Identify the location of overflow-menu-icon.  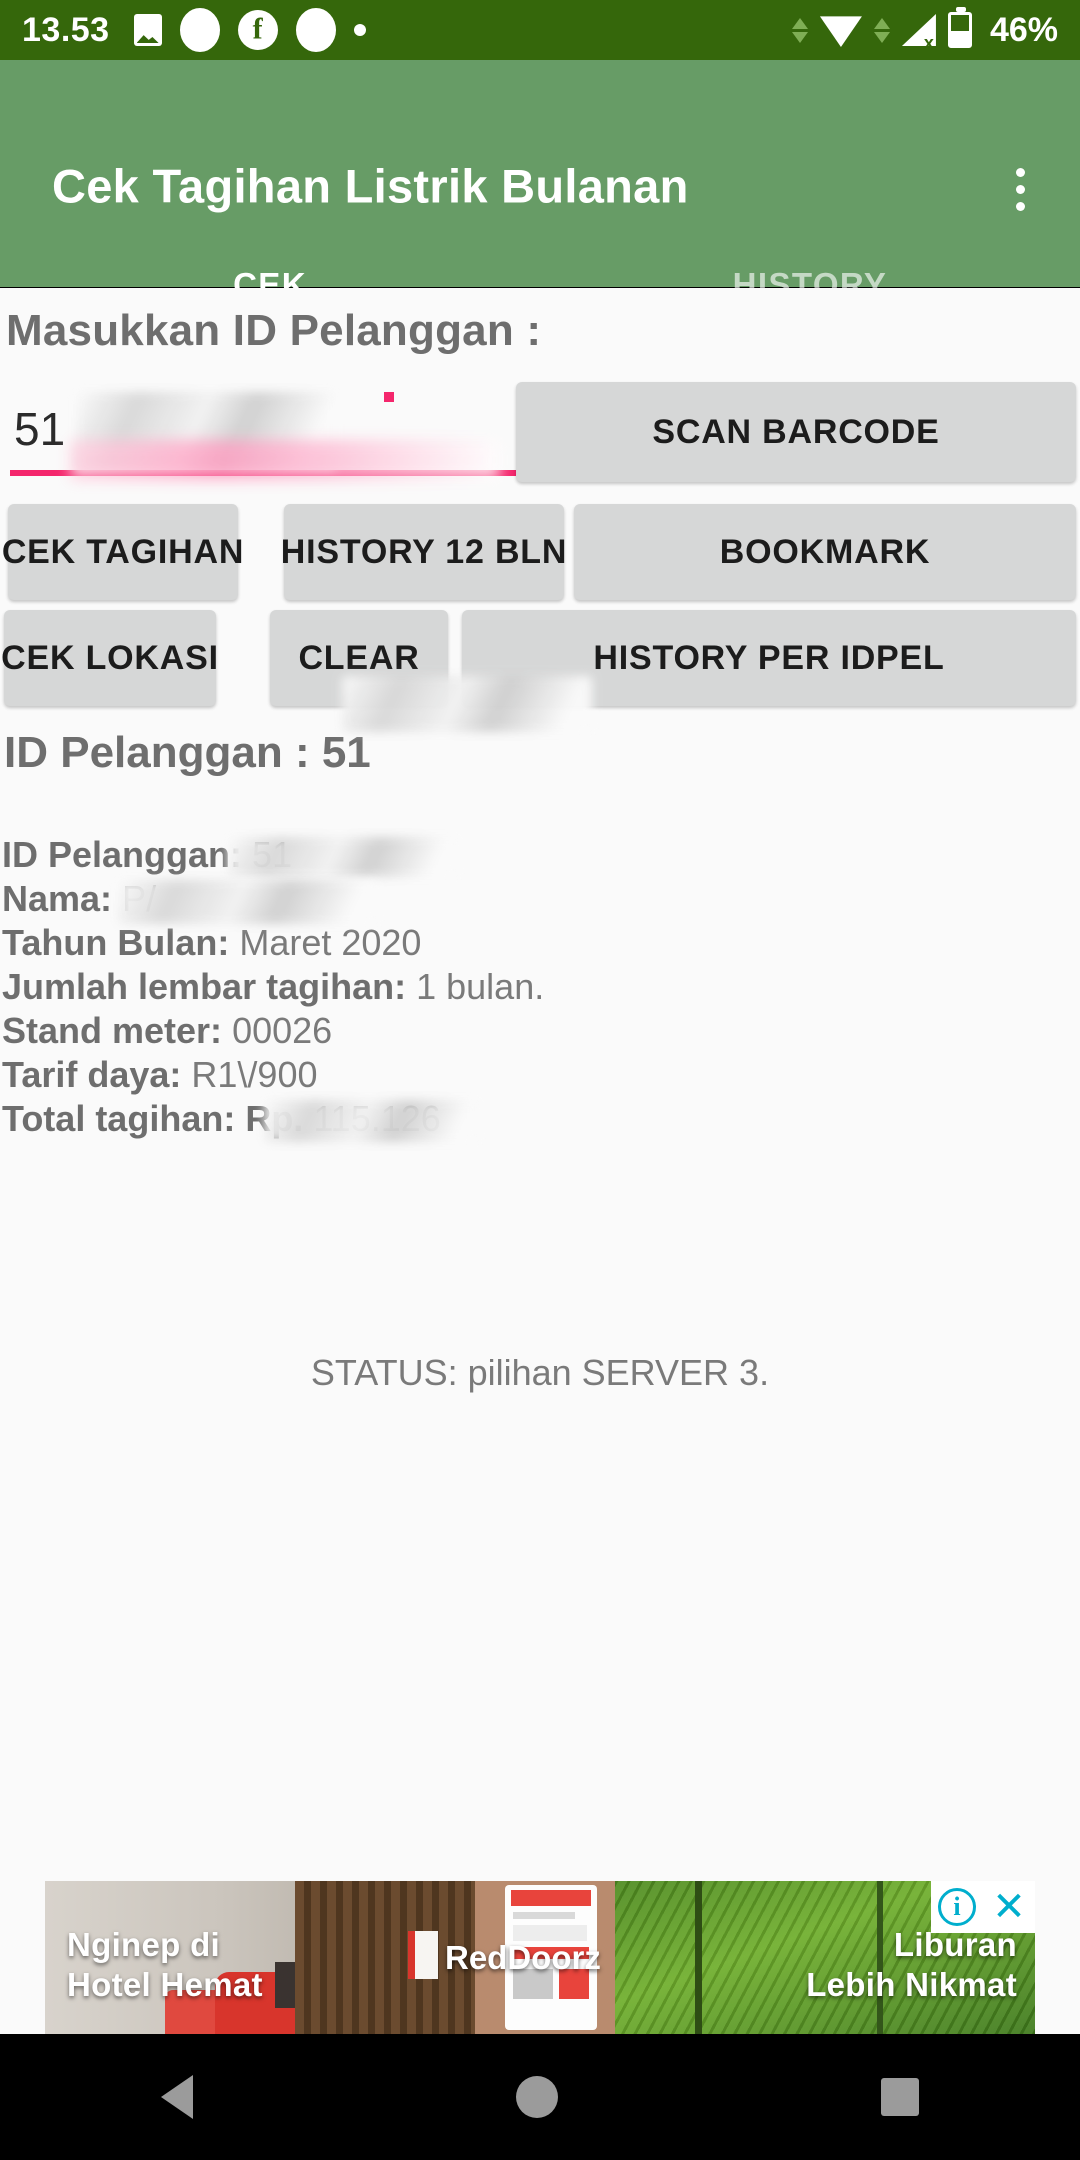
(1020, 189).